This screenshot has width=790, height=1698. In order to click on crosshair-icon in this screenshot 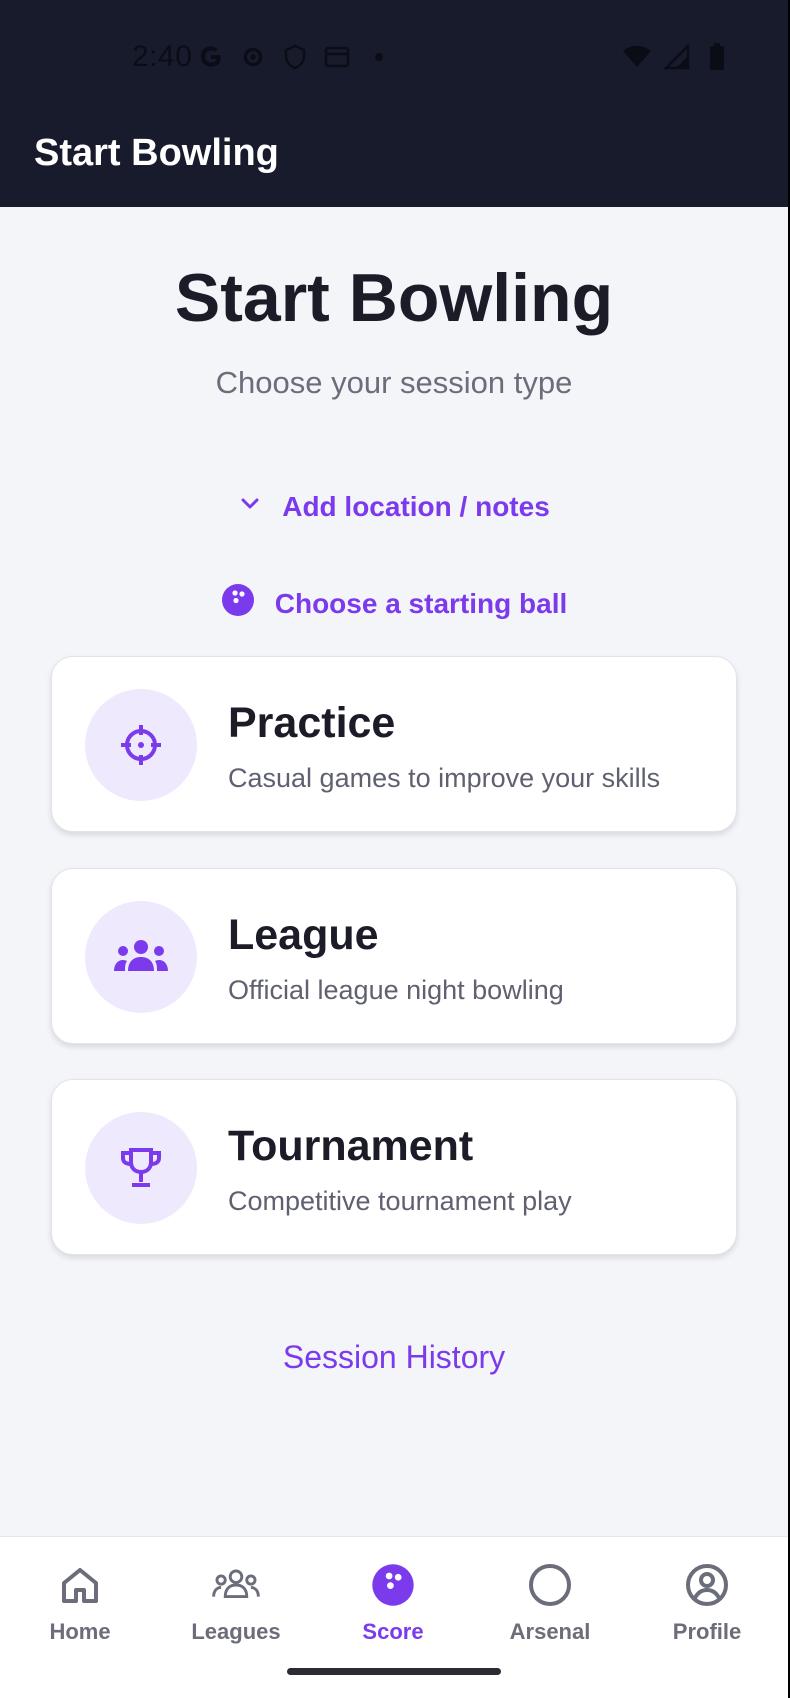, I will do `click(141, 745)`.